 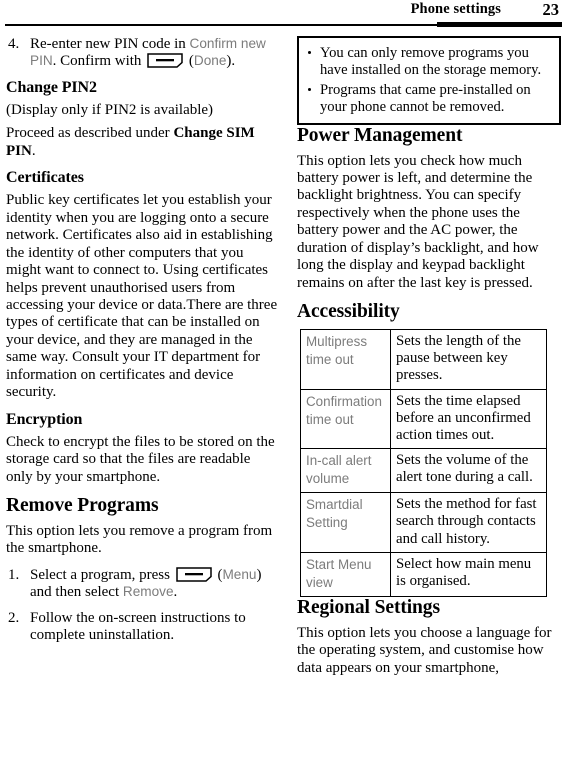 I want to click on page-header: Phone settings 23, so click(x=283, y=15).